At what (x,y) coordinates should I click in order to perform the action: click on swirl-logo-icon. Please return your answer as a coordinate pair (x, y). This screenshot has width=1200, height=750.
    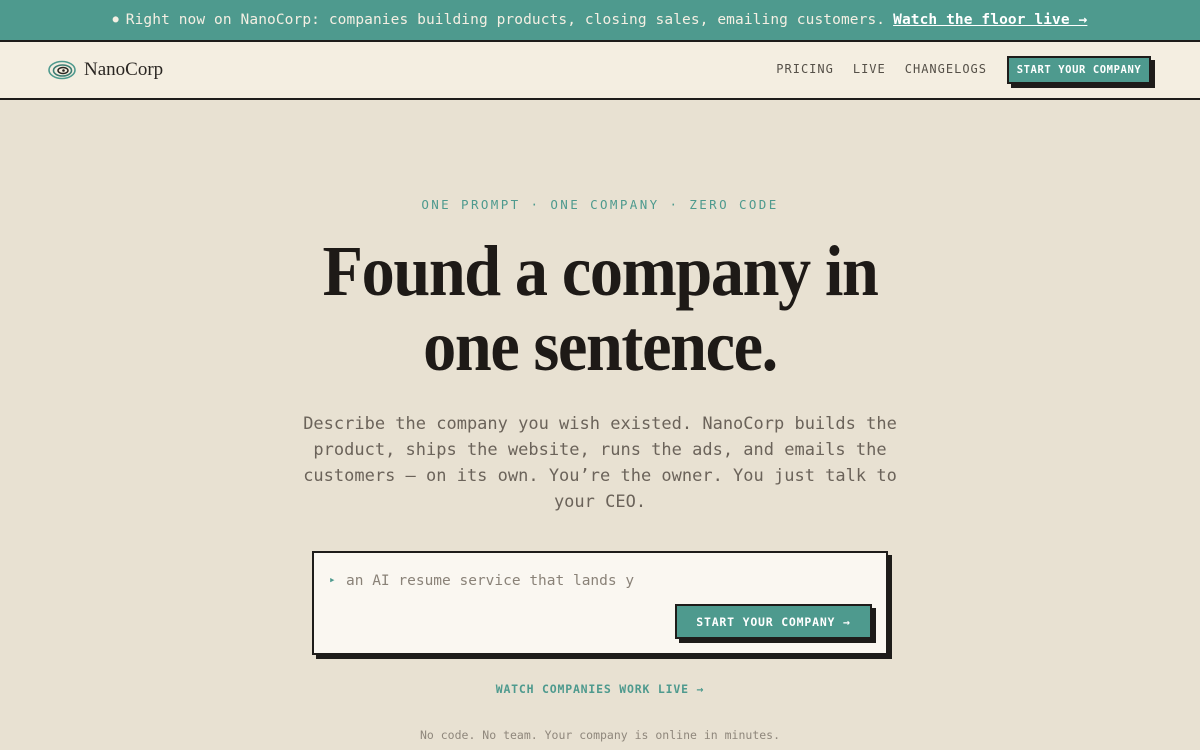
    Looking at the image, I should click on (62, 70).